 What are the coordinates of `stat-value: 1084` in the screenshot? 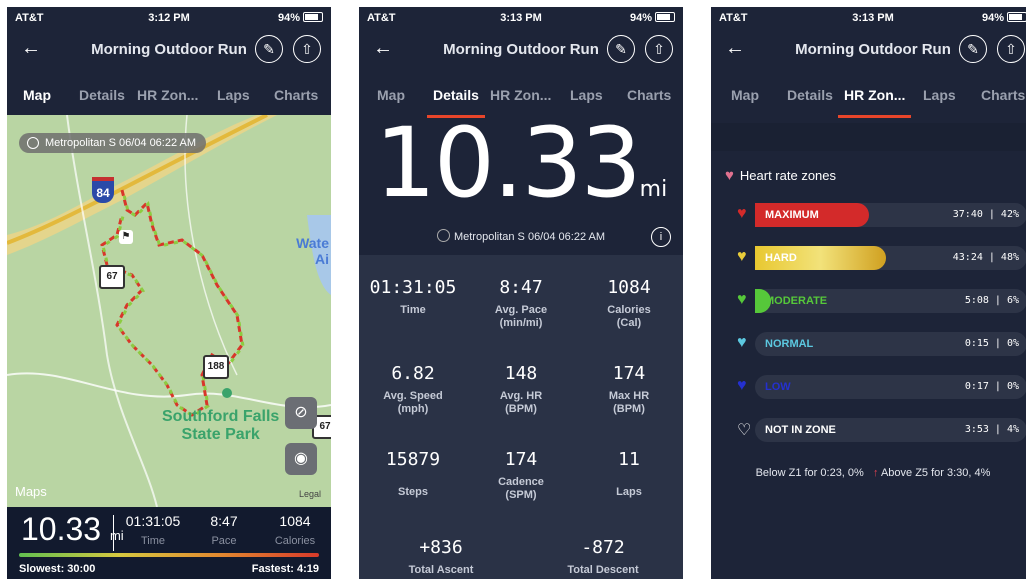 It's located at (629, 287).